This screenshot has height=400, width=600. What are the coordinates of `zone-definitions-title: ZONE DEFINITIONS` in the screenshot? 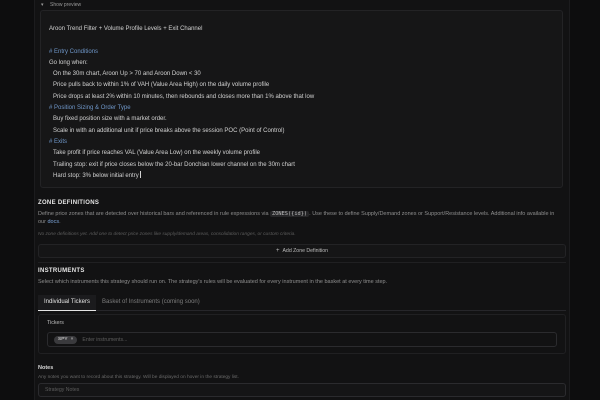 It's located at (69, 203).